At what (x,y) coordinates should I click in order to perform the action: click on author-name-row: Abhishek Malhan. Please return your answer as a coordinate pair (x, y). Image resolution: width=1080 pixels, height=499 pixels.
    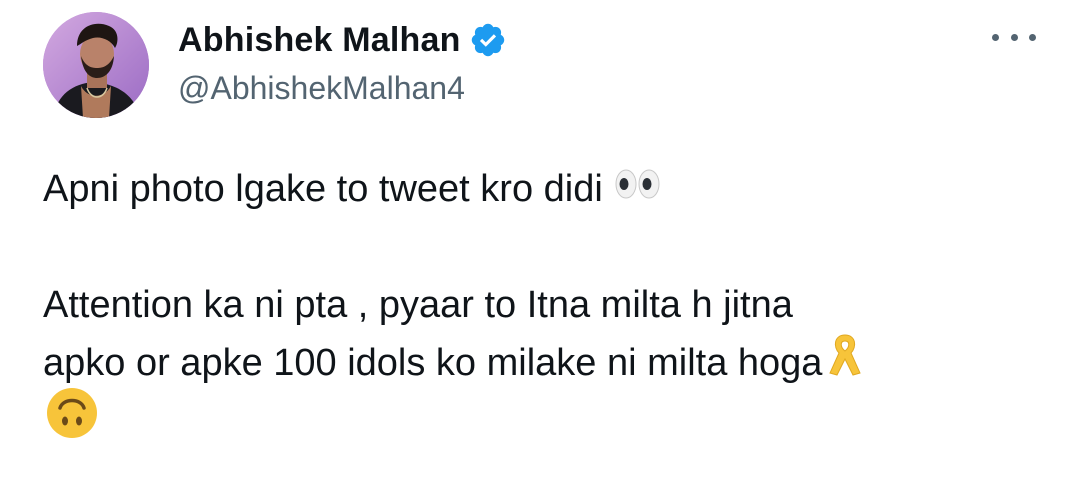
    Looking at the image, I should click on (342, 40).